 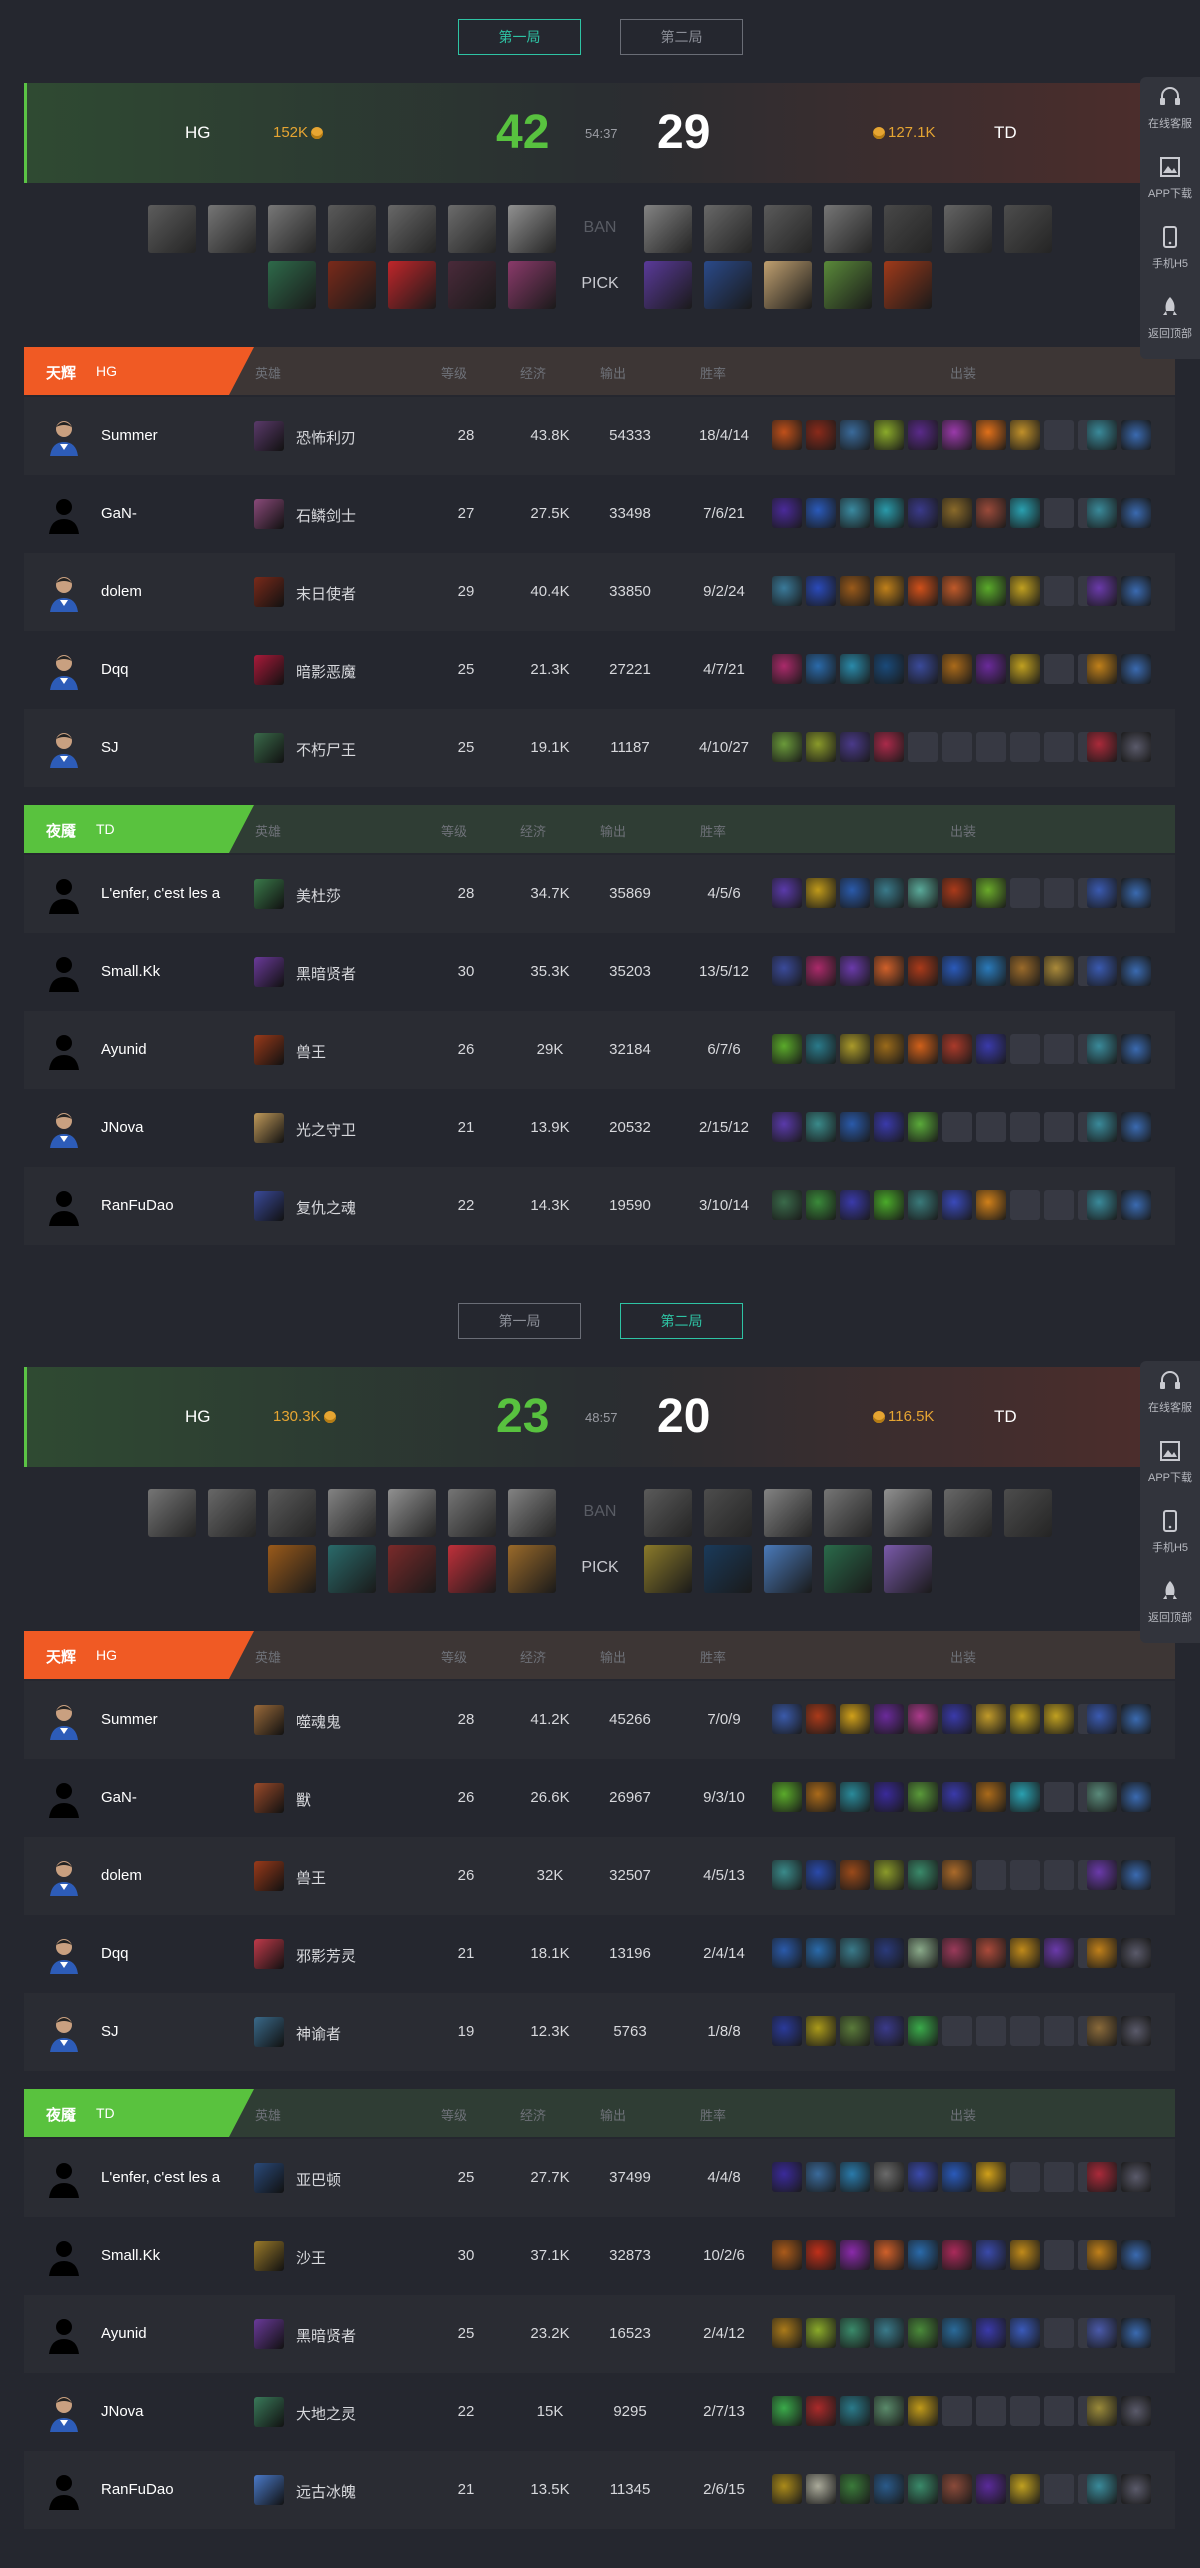 What do you see at coordinates (466, 435) in the screenshot?
I see `player-level: 28` at bounding box center [466, 435].